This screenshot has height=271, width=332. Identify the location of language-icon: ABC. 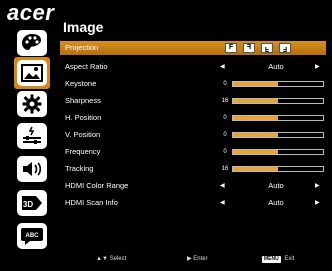
(32, 236).